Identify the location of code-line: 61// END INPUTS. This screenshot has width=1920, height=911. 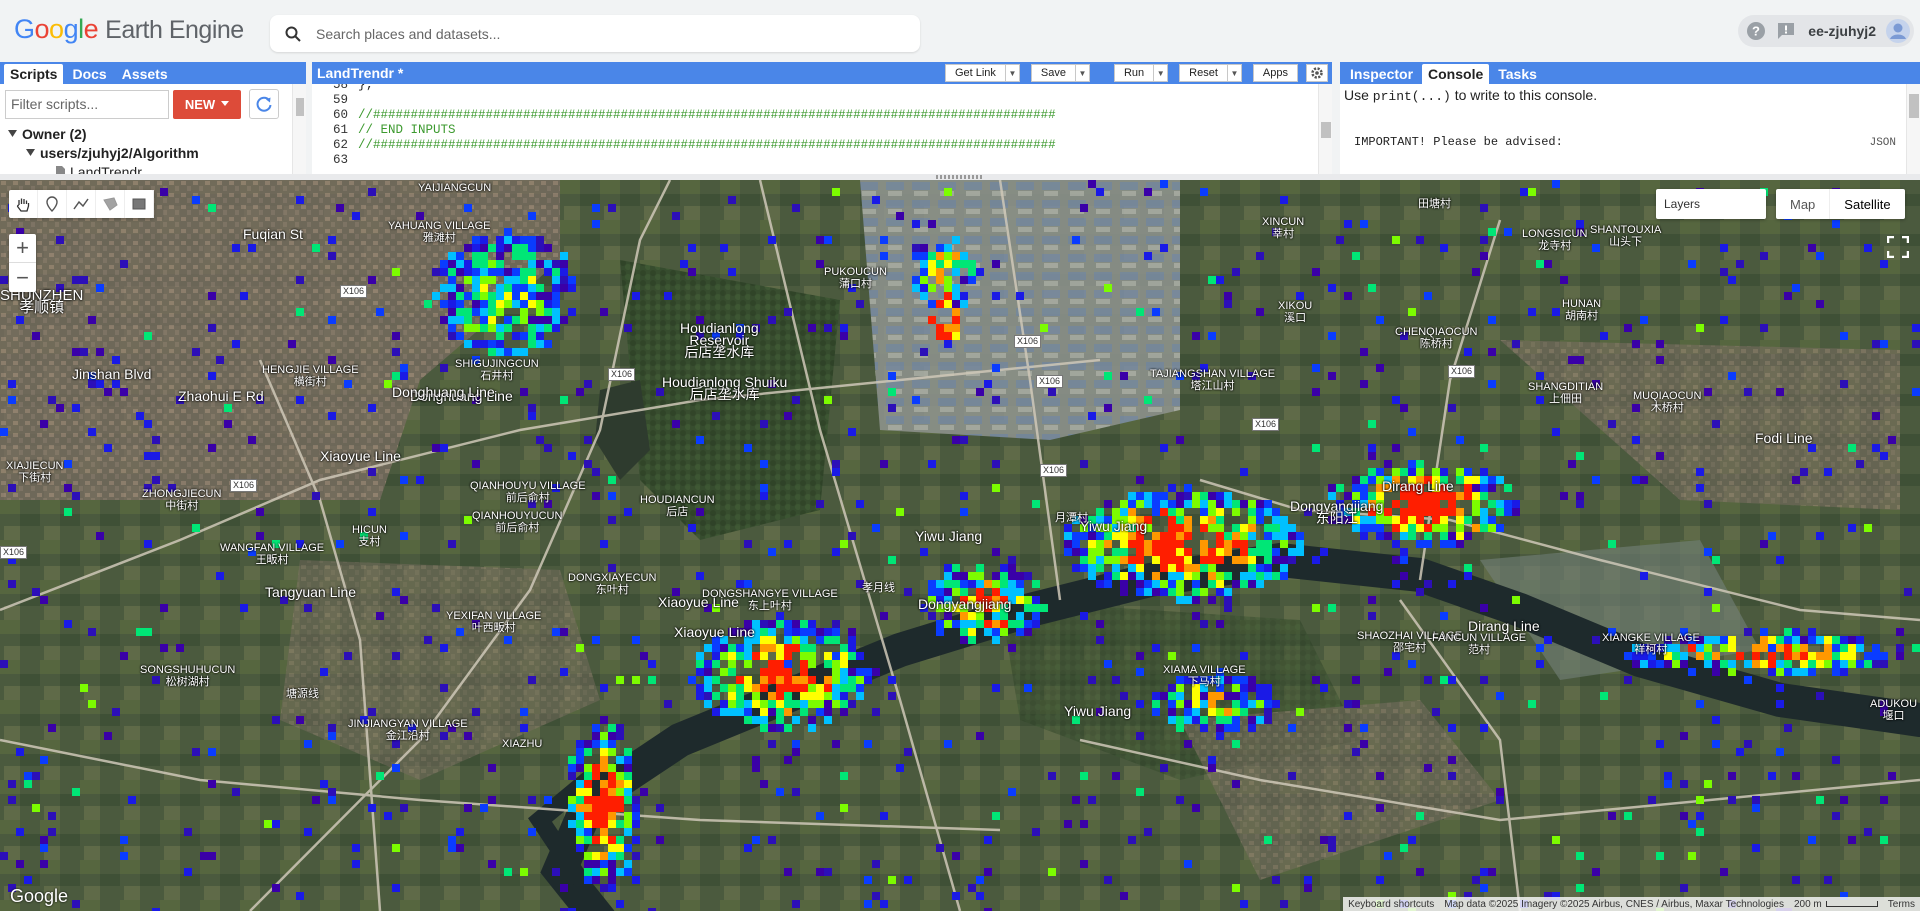
(815, 130).